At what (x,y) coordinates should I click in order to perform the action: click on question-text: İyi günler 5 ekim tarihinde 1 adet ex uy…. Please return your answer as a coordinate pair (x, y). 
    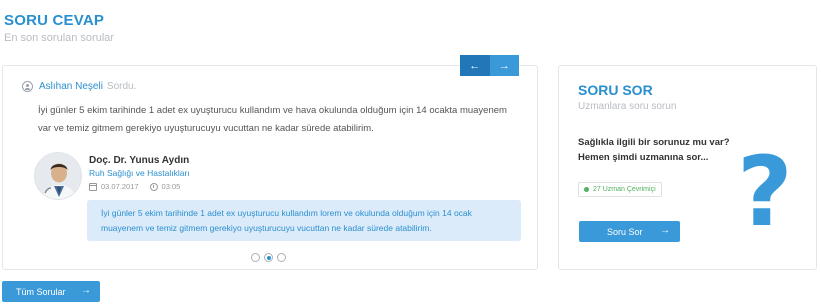
    Looking at the image, I should click on (272, 119).